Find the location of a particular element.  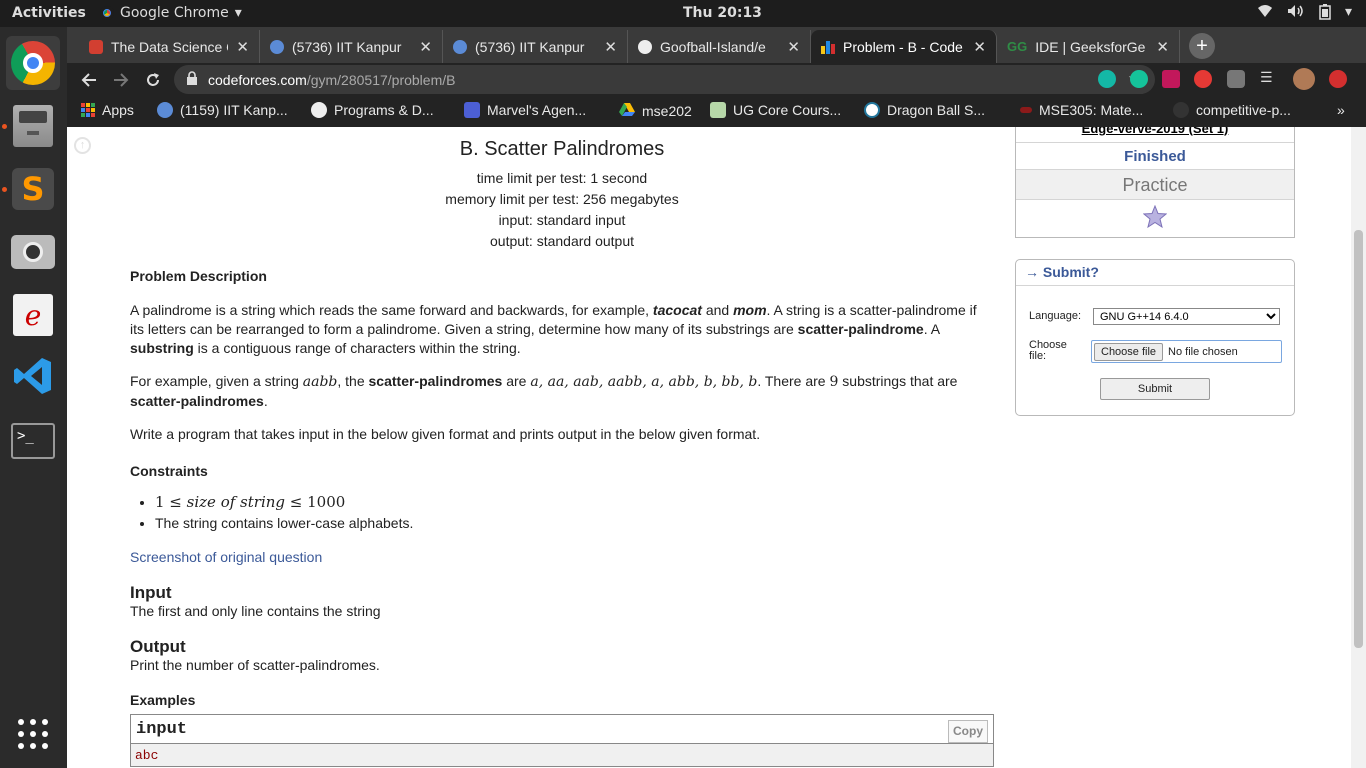

tab-title: Goofball-Island/e is located at coordinates (713, 46).